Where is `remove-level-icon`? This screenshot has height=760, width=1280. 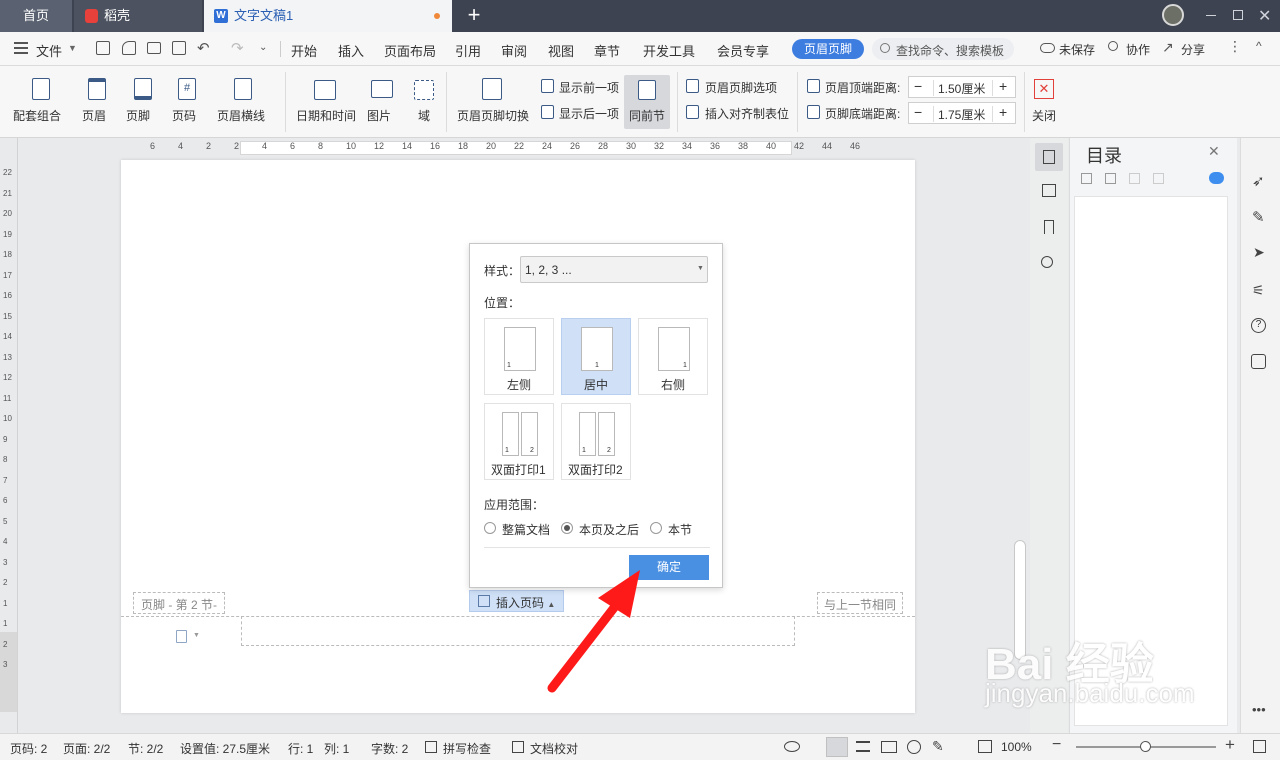
remove-level-icon is located at coordinates (1158, 178).